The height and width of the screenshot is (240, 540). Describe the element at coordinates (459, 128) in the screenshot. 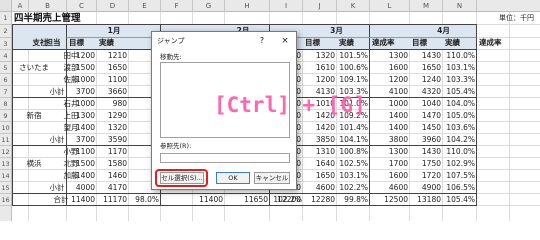

I see `apr-rate-cell: 103.6%` at that location.